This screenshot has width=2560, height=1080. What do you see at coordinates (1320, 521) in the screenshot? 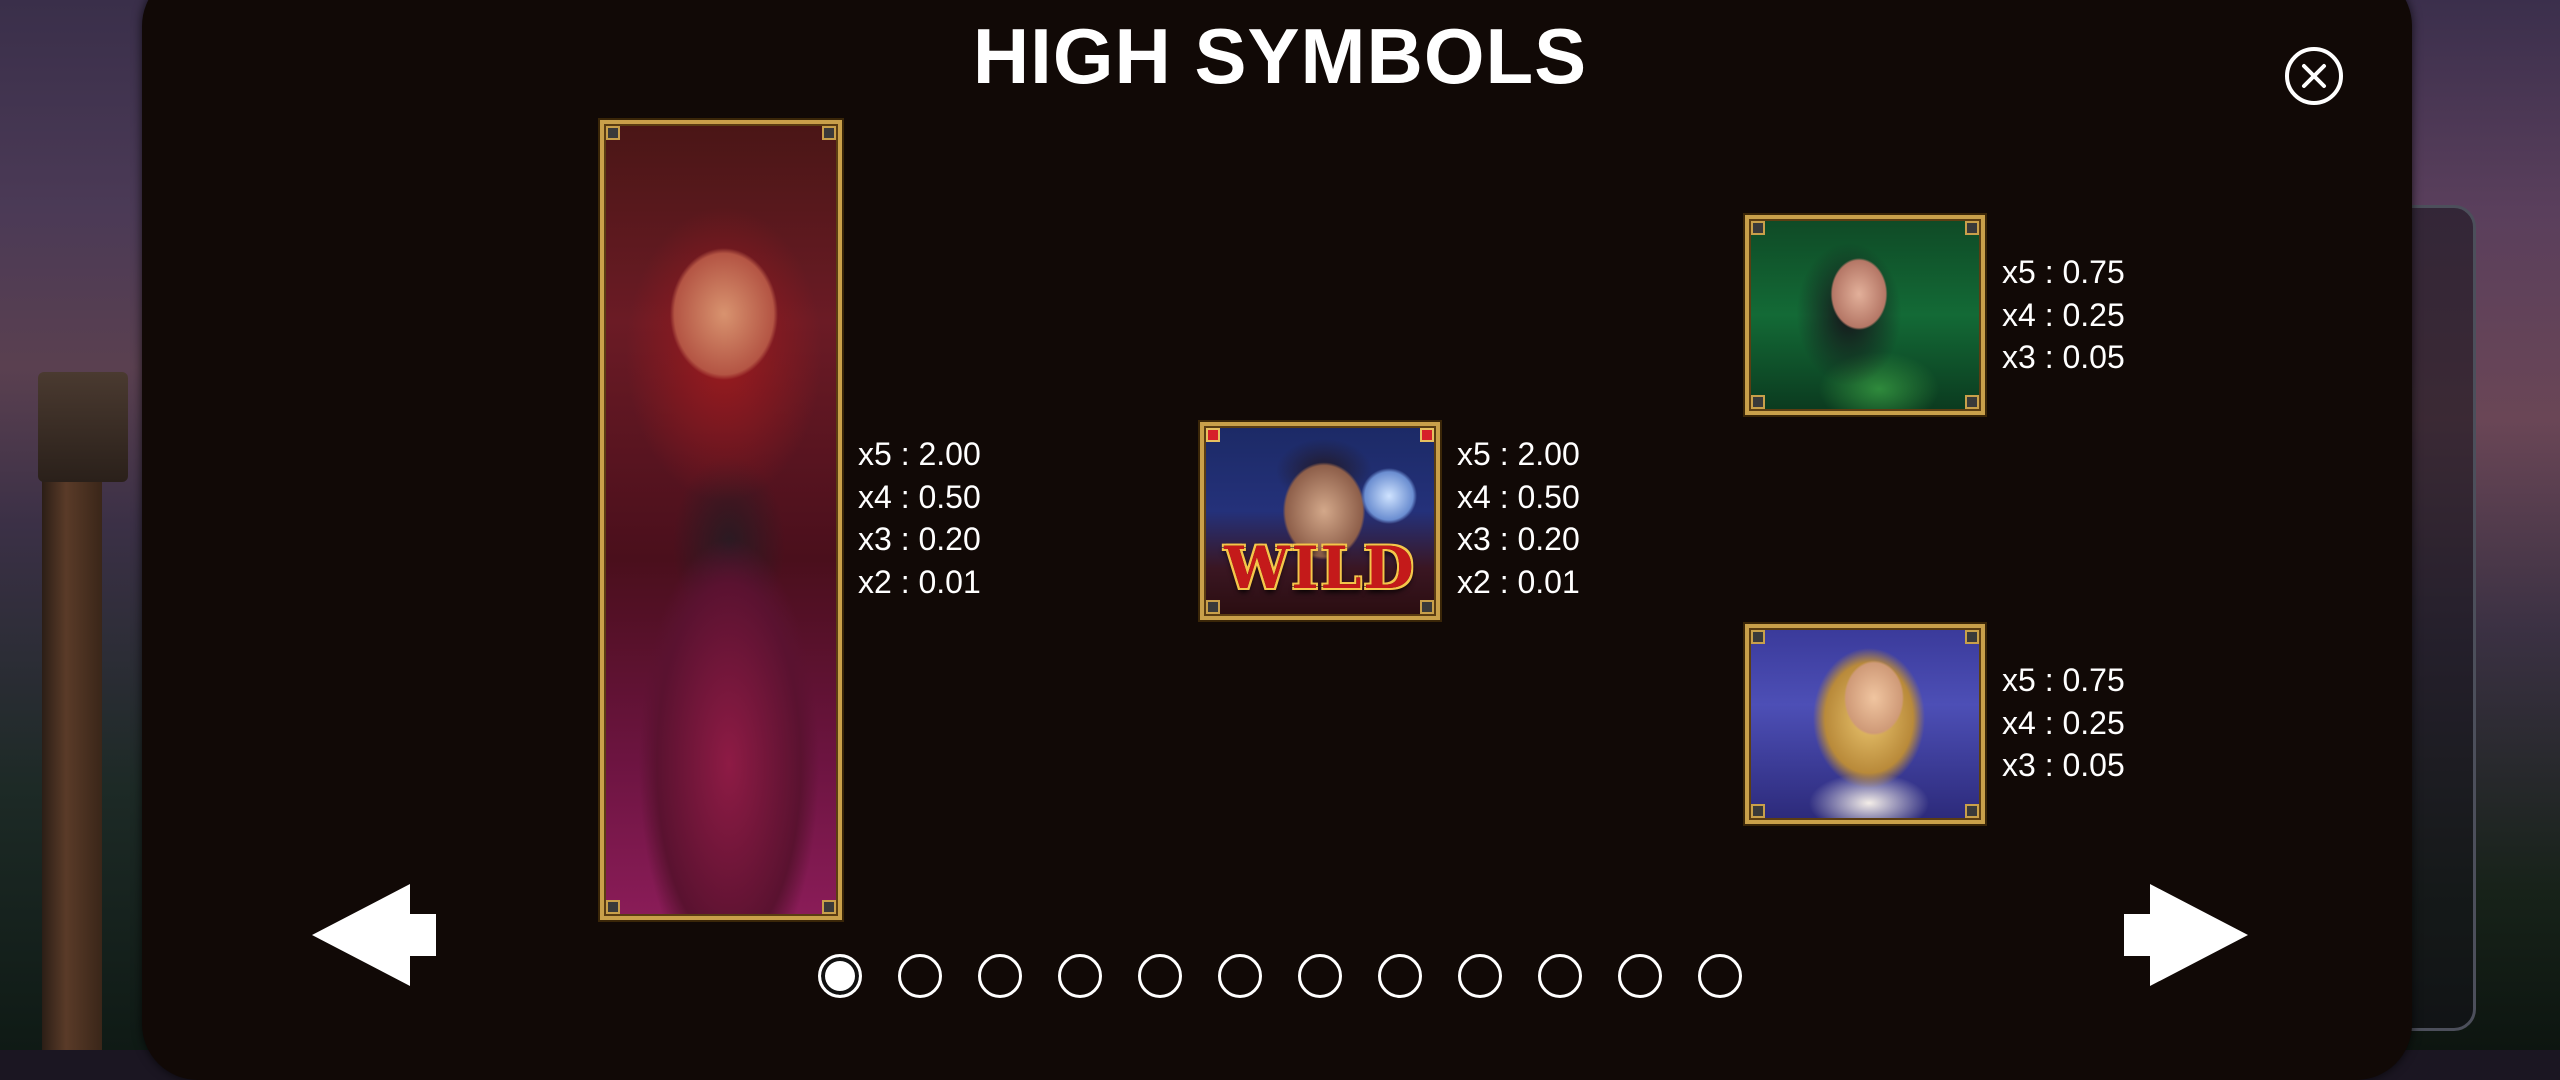
I see `vampire-wild-symbol: WILD` at bounding box center [1320, 521].